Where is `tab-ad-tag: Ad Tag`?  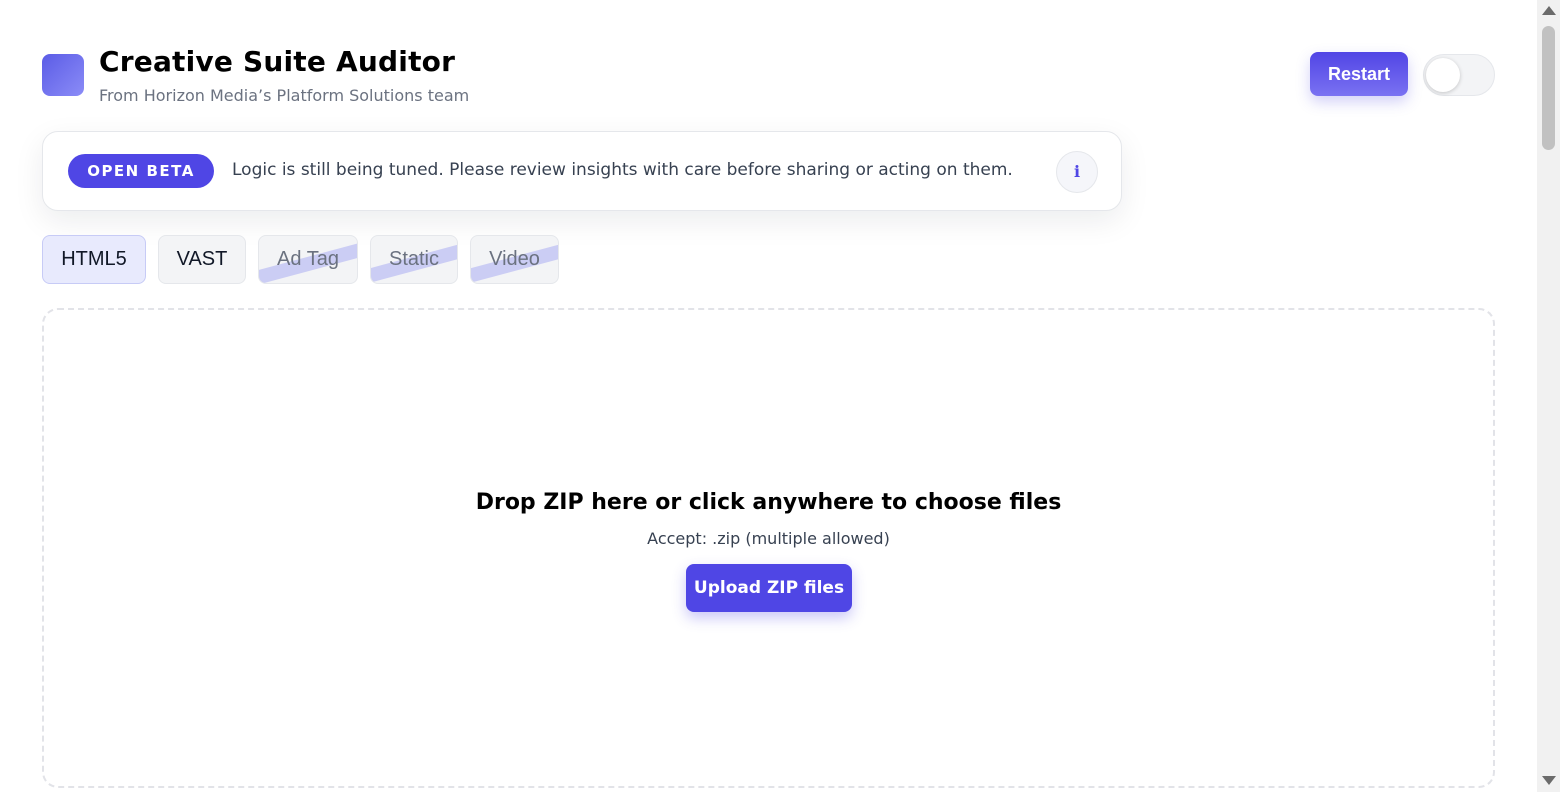 tab-ad-tag: Ad Tag is located at coordinates (308, 259).